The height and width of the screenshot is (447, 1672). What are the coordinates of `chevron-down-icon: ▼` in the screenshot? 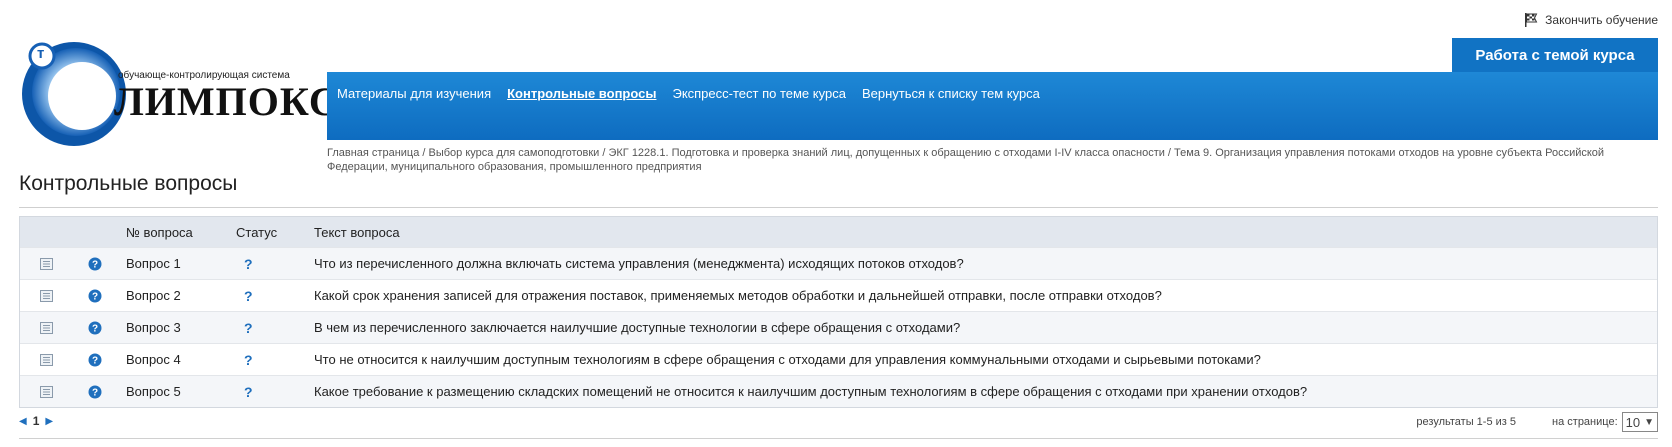 It's located at (1649, 422).